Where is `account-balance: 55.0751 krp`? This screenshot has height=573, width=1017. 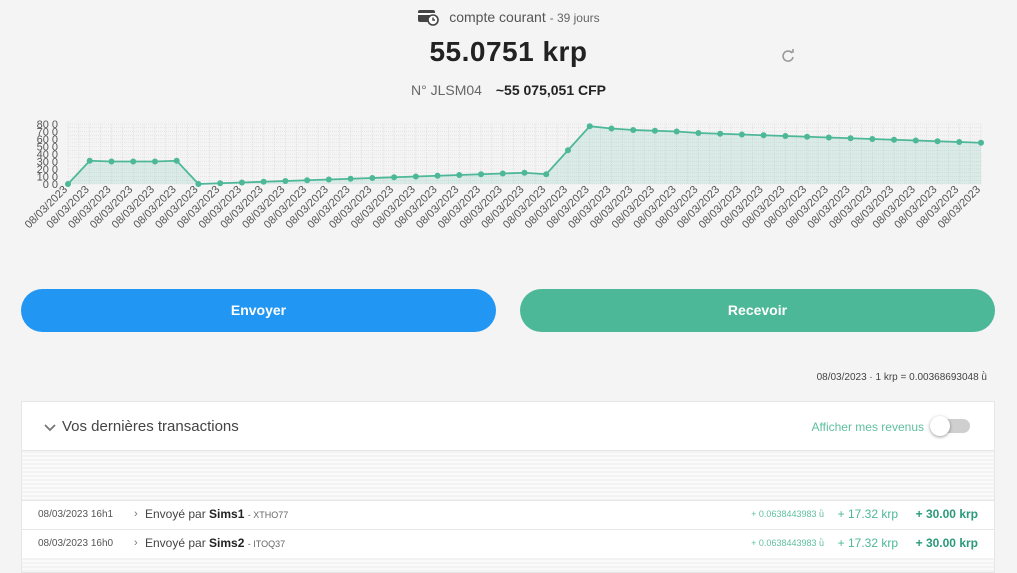
account-balance: 55.0751 krp is located at coordinates (508, 51).